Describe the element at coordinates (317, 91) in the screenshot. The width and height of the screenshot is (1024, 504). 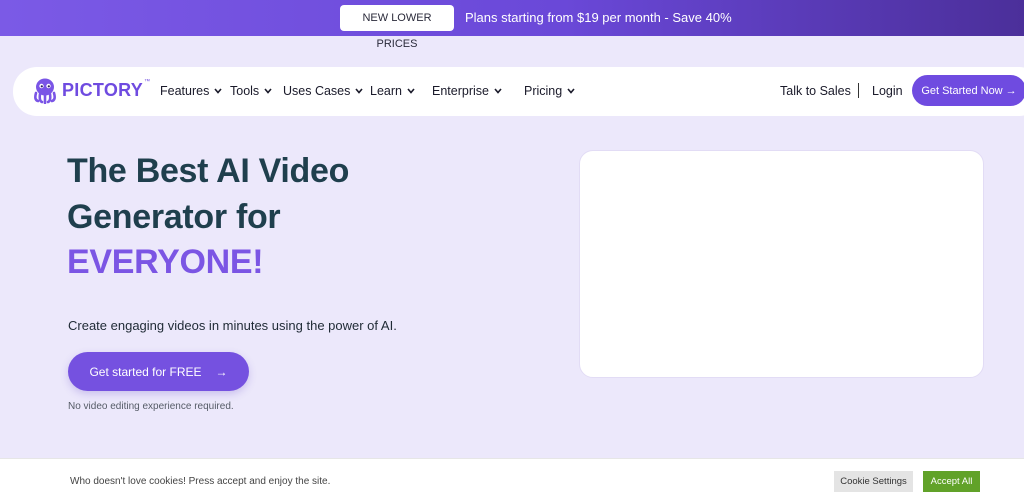
I see `nav-item-label: Uses Cases` at that location.